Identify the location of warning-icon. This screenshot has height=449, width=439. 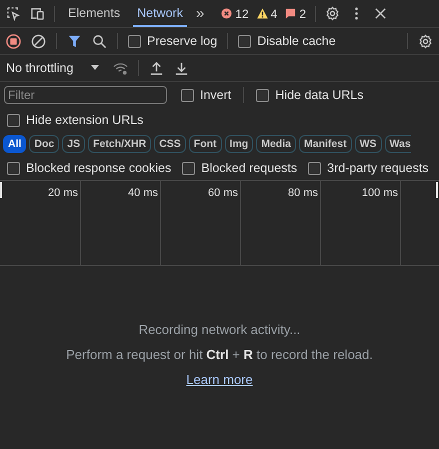
(262, 13).